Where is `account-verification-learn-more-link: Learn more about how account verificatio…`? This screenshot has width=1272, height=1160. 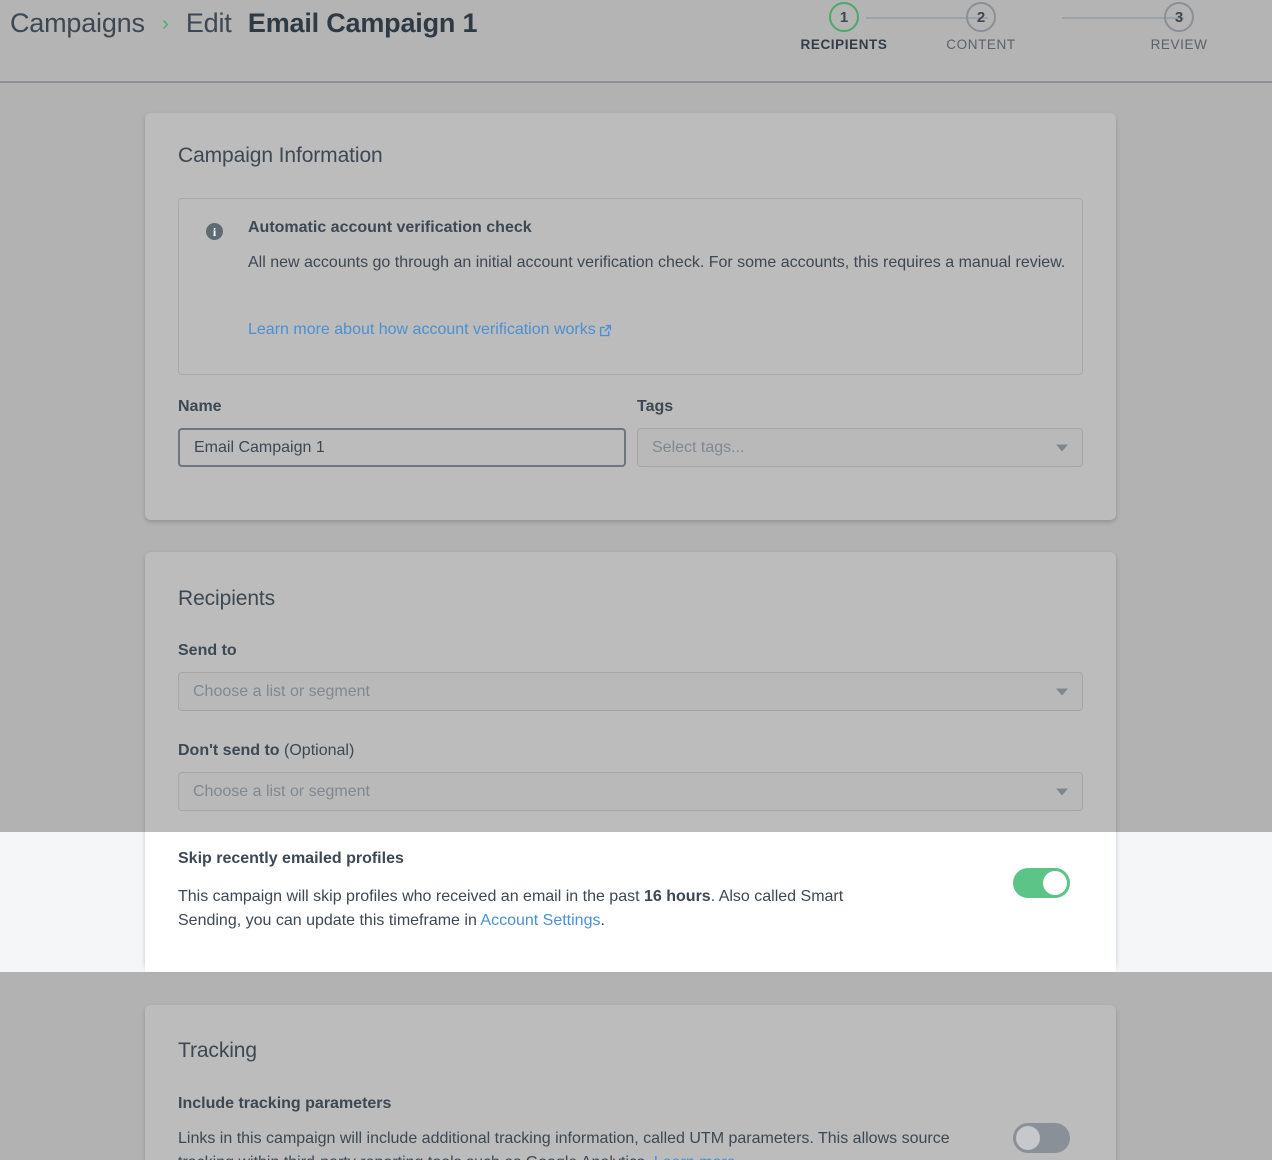
account-verification-learn-more-link: Learn more about how account verificatio… is located at coordinates (430, 330).